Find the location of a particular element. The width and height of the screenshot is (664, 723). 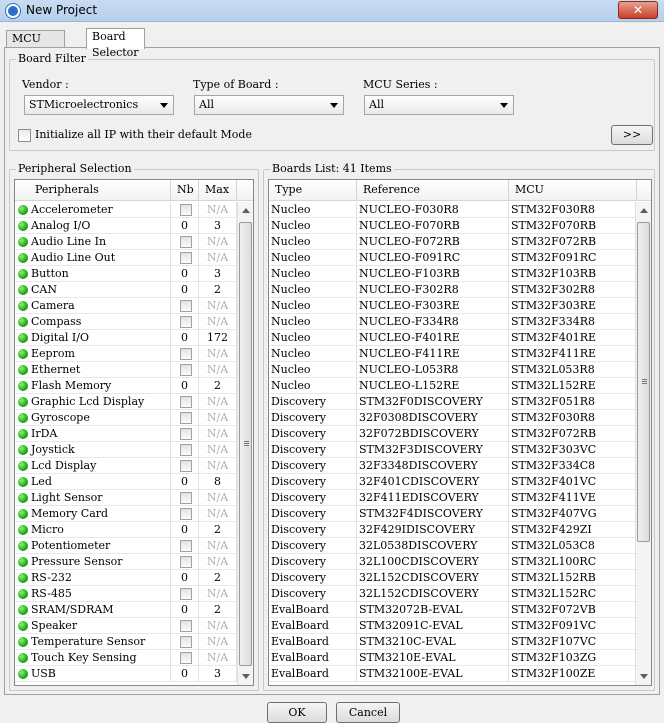

table-row: Nucleo NUCLEO-F302R8 STM32F302R8 is located at coordinates (453, 290).